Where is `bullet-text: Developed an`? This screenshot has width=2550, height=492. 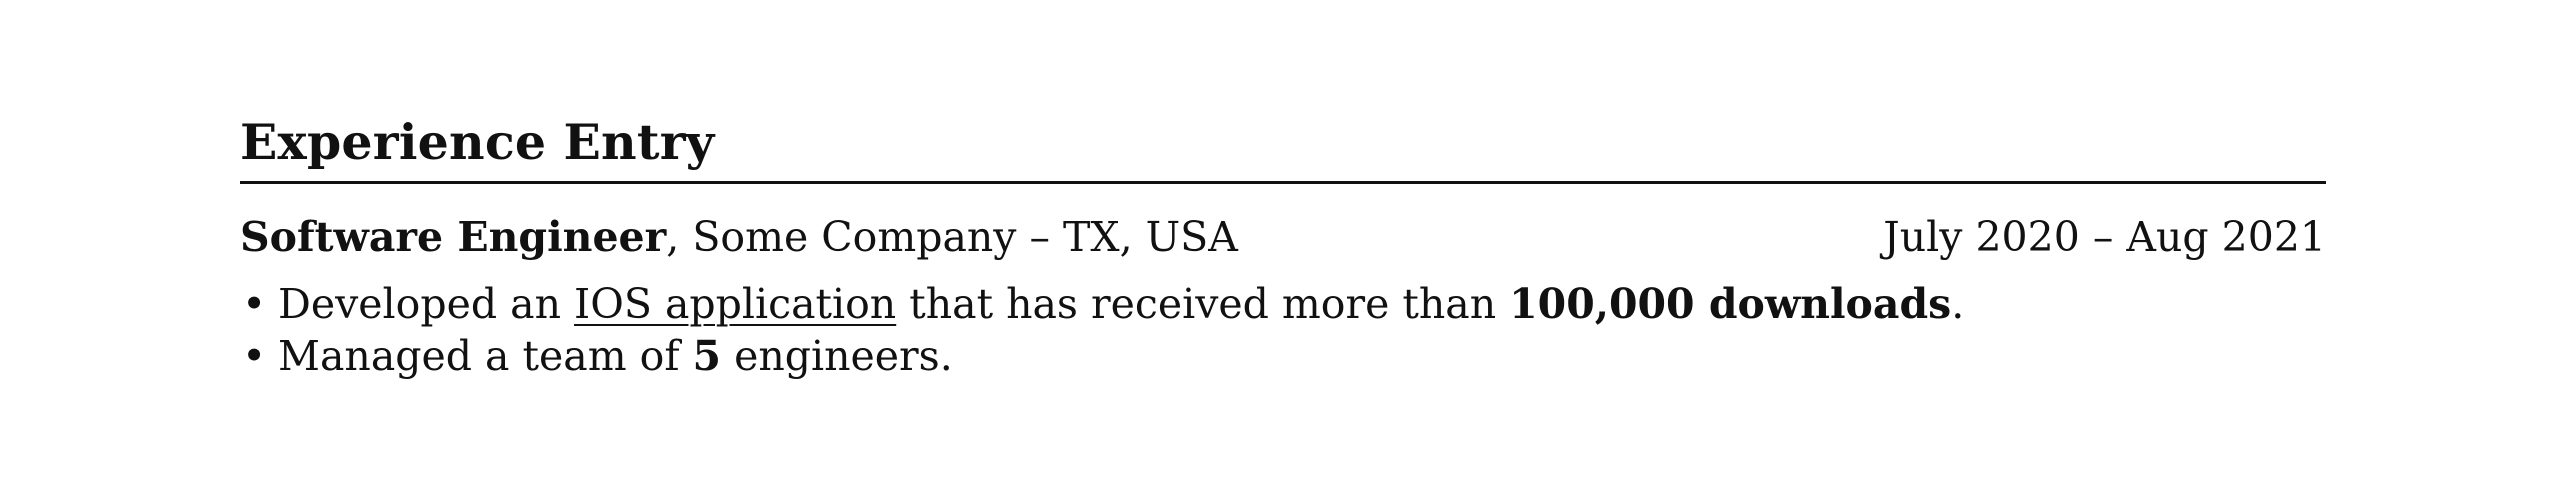
bullet-text: Developed an is located at coordinates (426, 304).